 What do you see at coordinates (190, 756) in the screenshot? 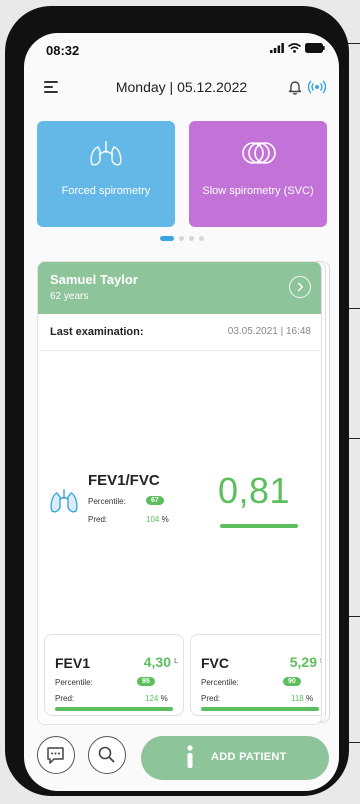
I see `person-icon` at bounding box center [190, 756].